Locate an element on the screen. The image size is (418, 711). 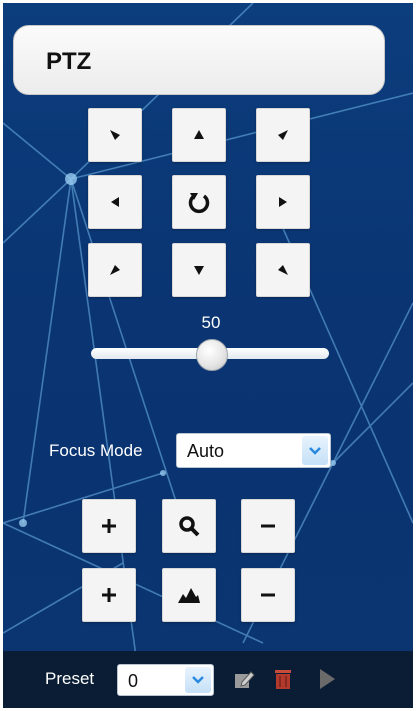
auto-rotate-button is located at coordinates (199, 202).